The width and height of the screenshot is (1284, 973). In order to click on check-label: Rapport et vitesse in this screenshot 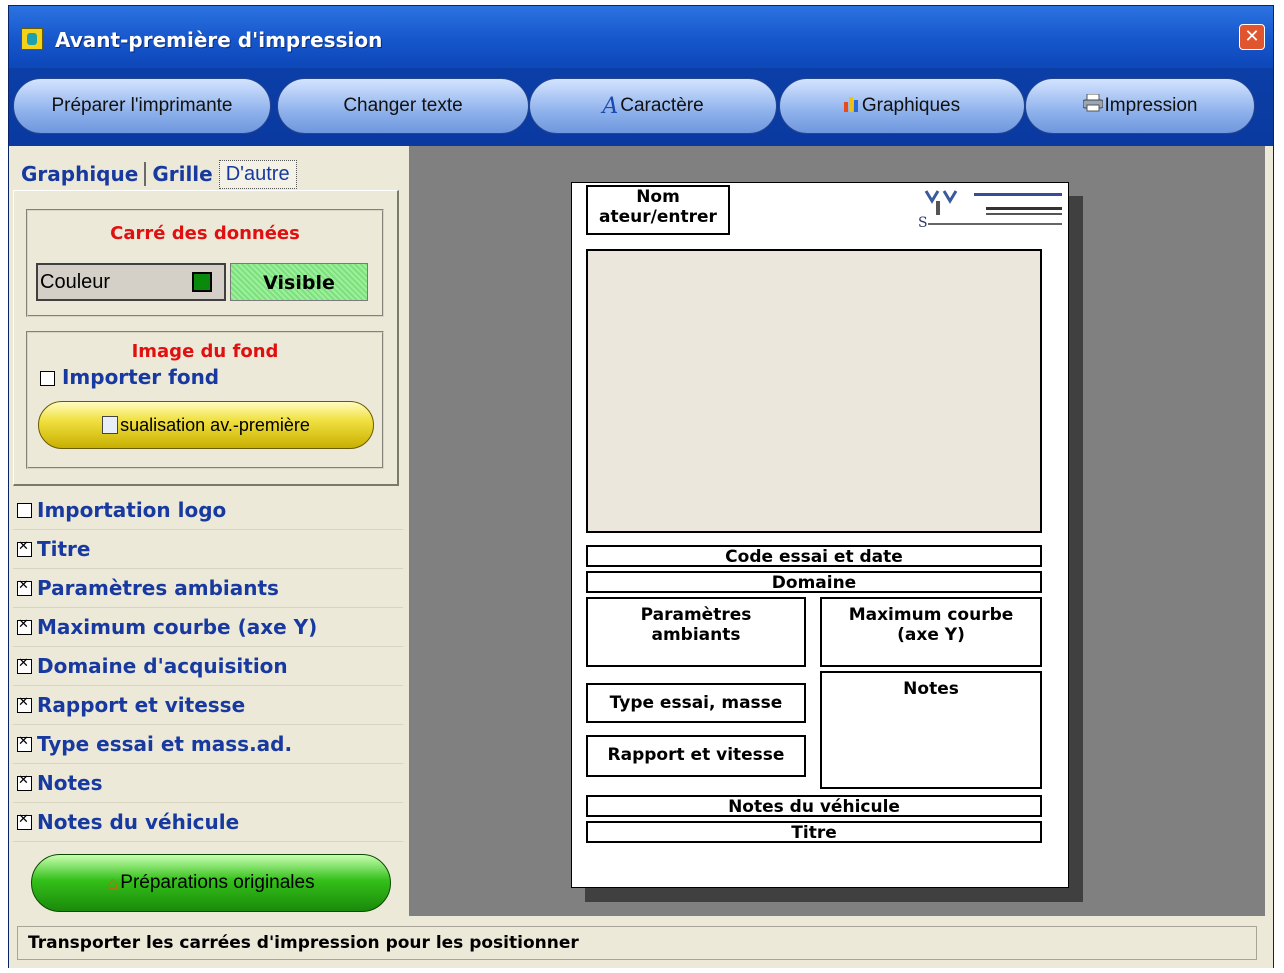, I will do `click(141, 705)`.